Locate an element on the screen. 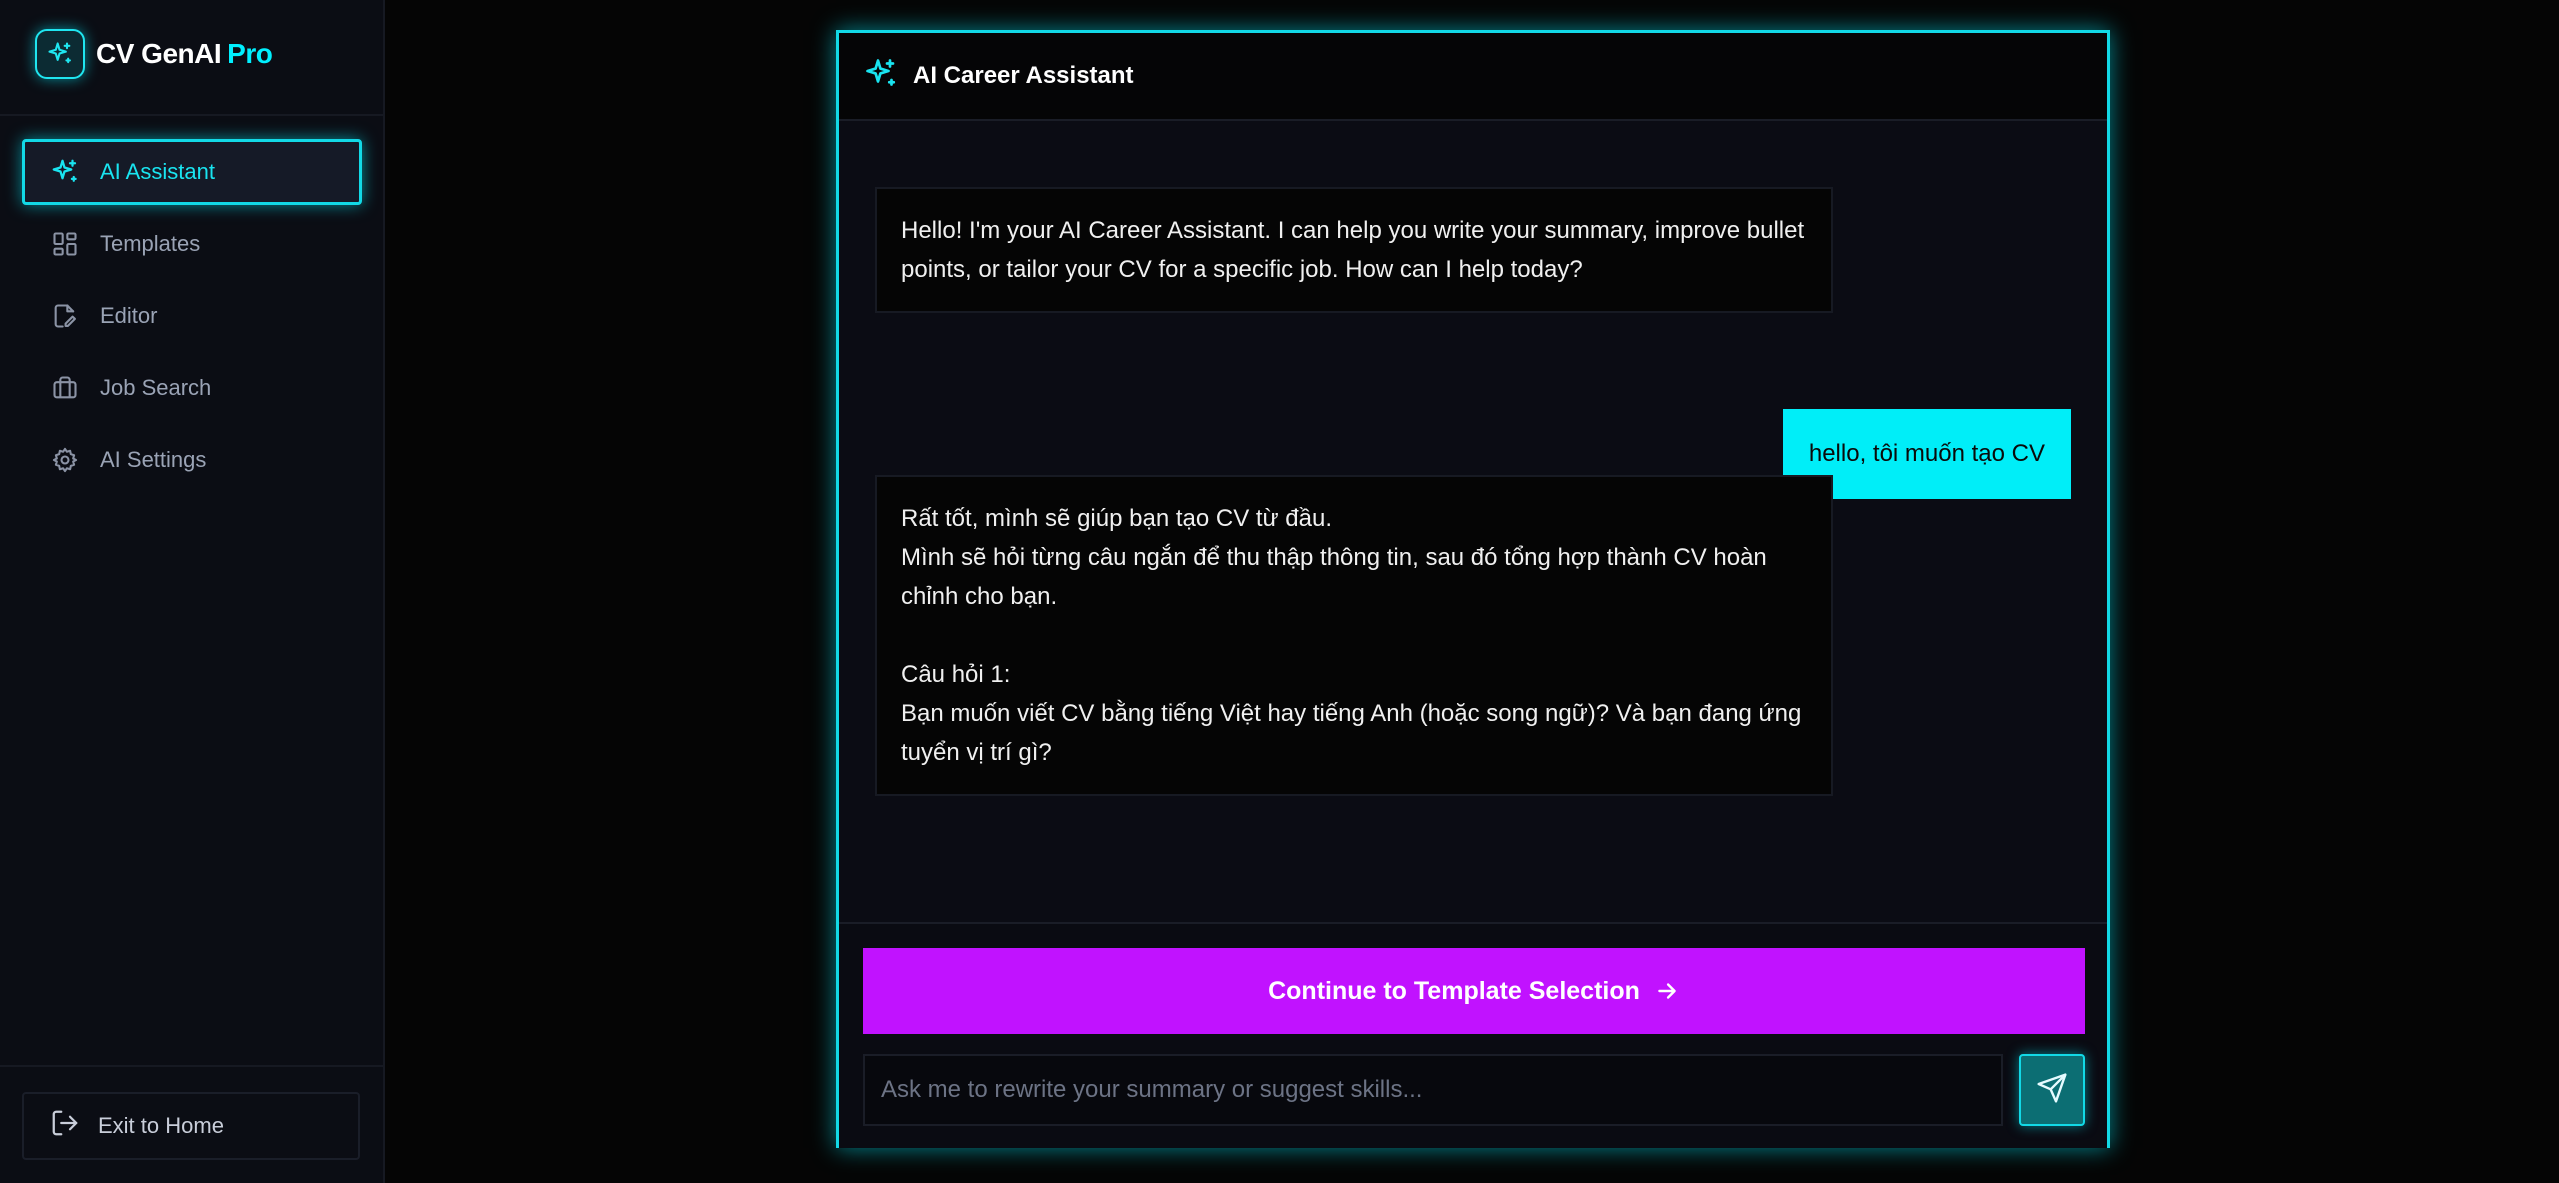  sidebar-item-label: AI Settings is located at coordinates (153, 459).